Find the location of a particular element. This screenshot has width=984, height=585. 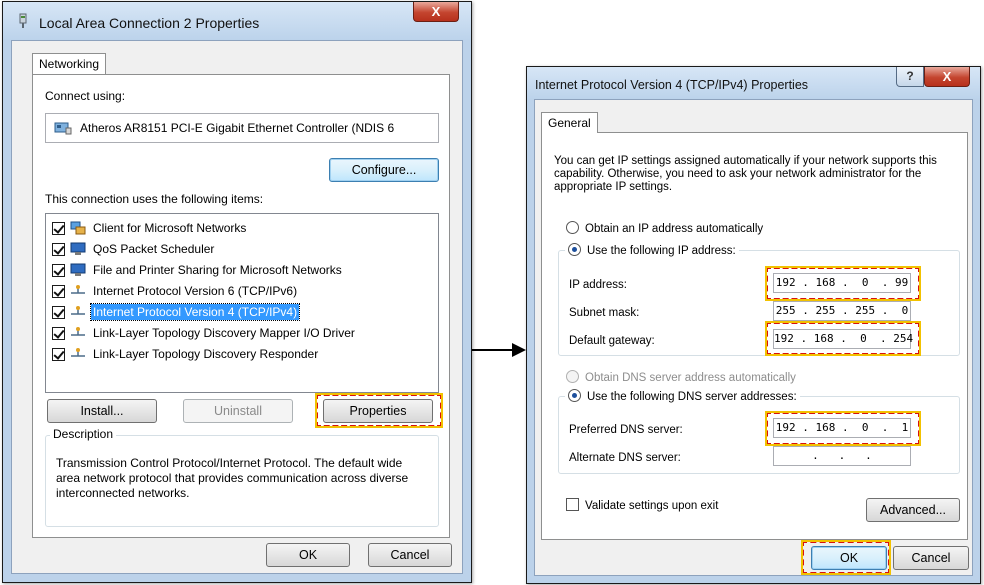

obtain-ip-radio: Obtain an IP address automatically is located at coordinates (664, 228).